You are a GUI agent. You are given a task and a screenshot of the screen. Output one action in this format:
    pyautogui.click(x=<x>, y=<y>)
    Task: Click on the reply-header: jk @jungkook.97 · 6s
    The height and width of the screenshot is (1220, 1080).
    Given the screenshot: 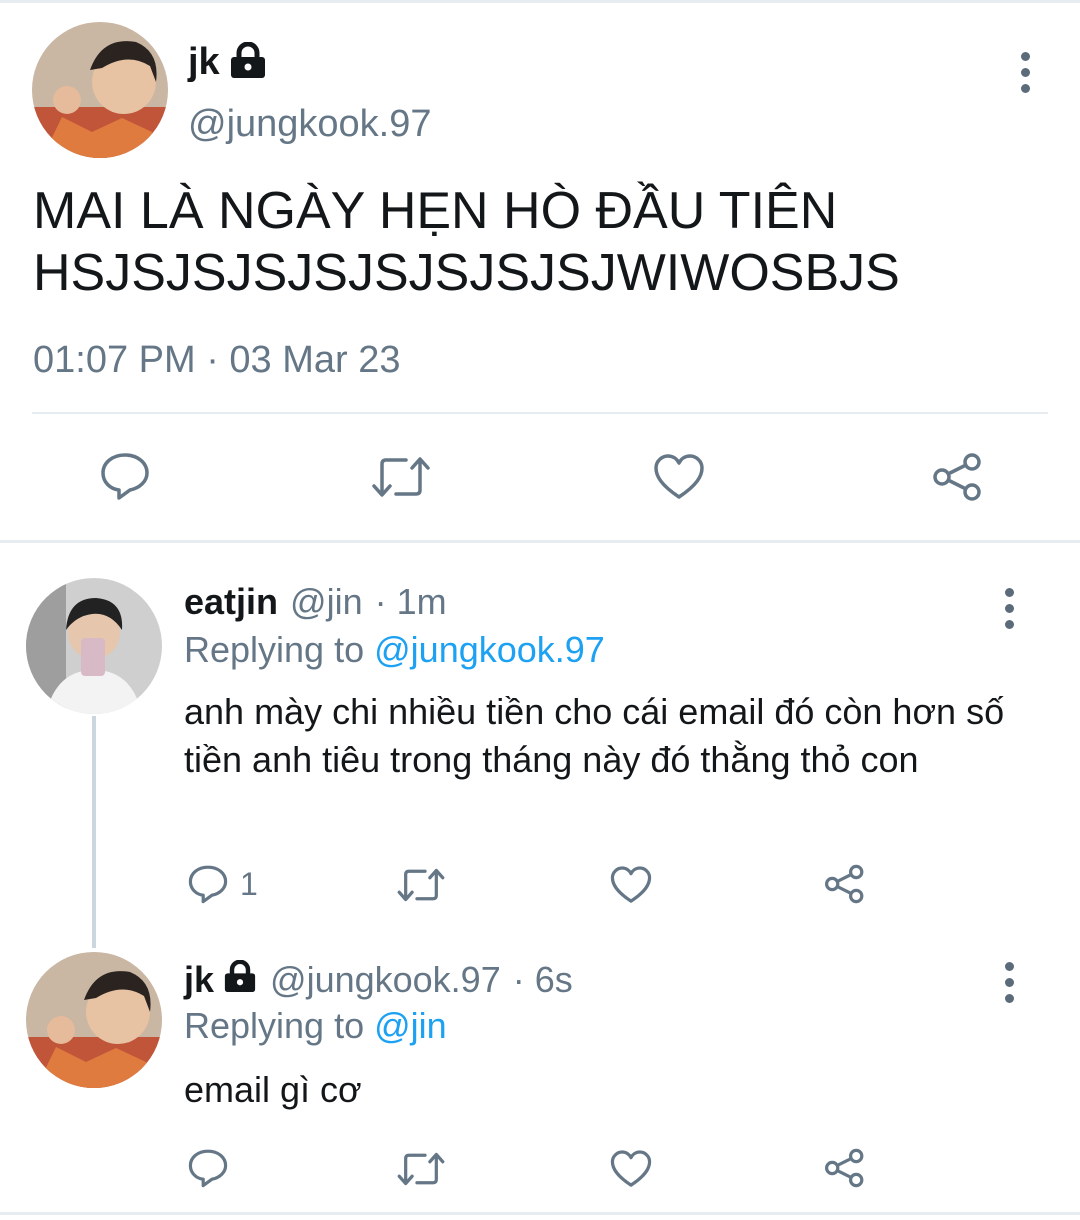 What is the action you would take?
    pyautogui.click(x=378, y=980)
    